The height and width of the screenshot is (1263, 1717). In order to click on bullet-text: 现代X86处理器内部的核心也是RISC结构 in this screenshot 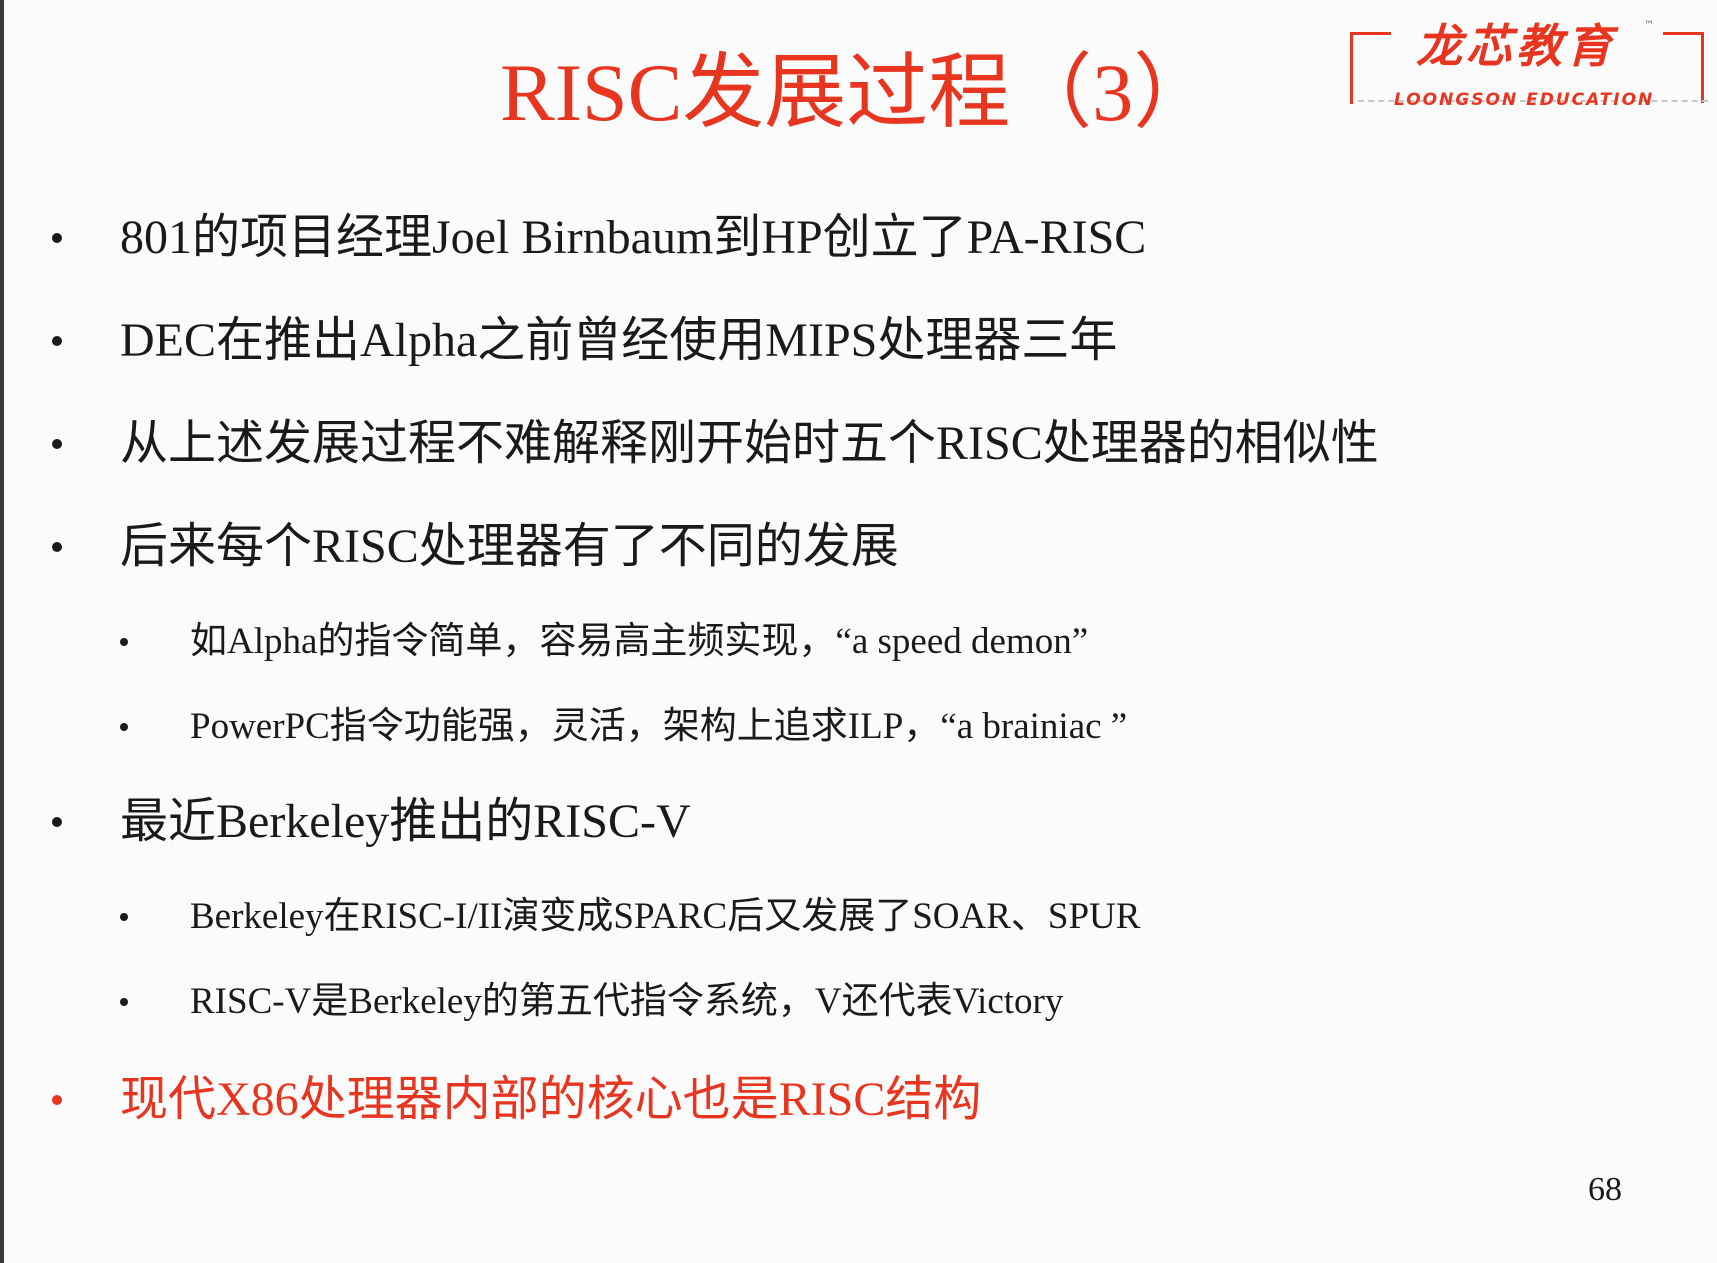, I will do `click(551, 1099)`.